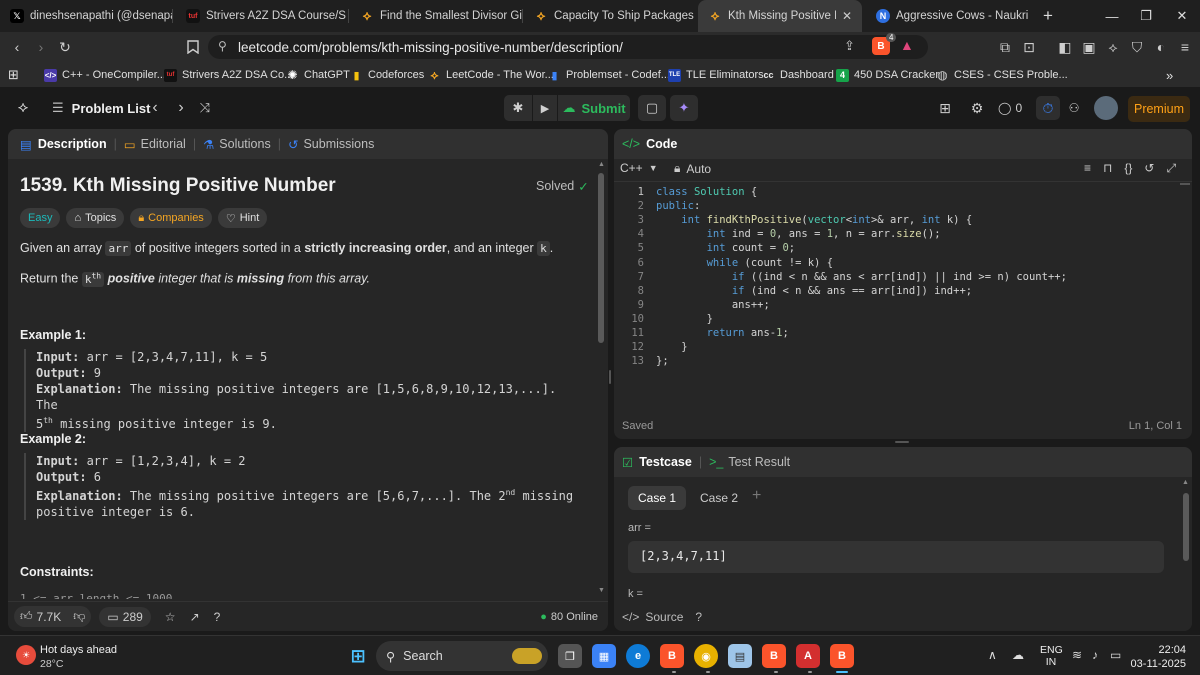 The height and width of the screenshot is (675, 1200). Describe the element at coordinates (155, 144) in the screenshot. I see `tab-editorial: ▭ Editorial` at that location.